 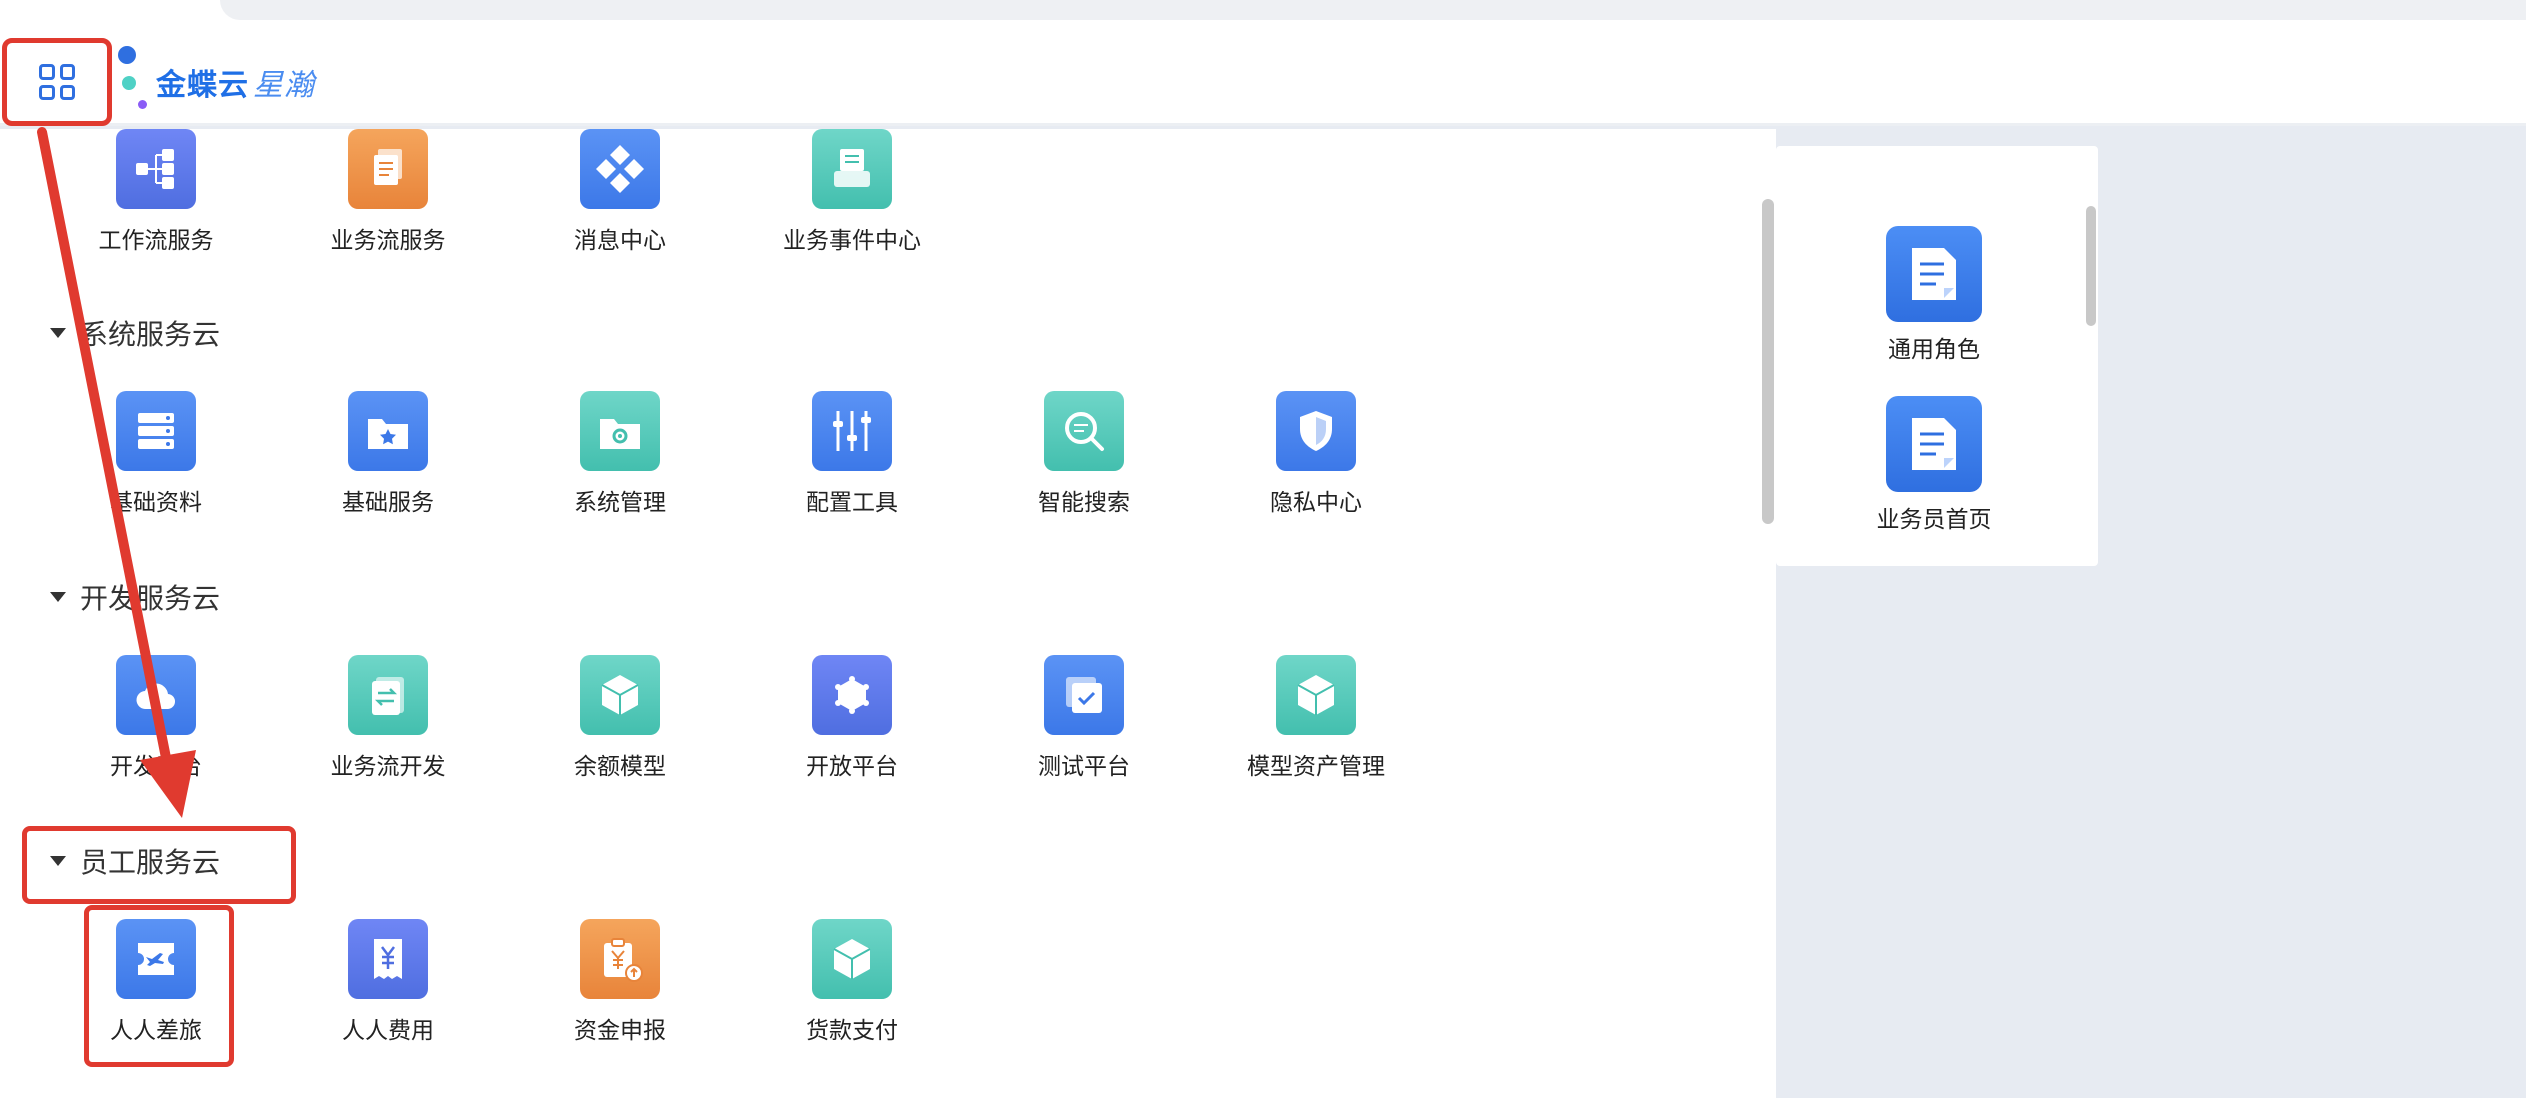 What do you see at coordinates (1316, 767) in the screenshot?
I see `app-label: 模型资产管理` at bounding box center [1316, 767].